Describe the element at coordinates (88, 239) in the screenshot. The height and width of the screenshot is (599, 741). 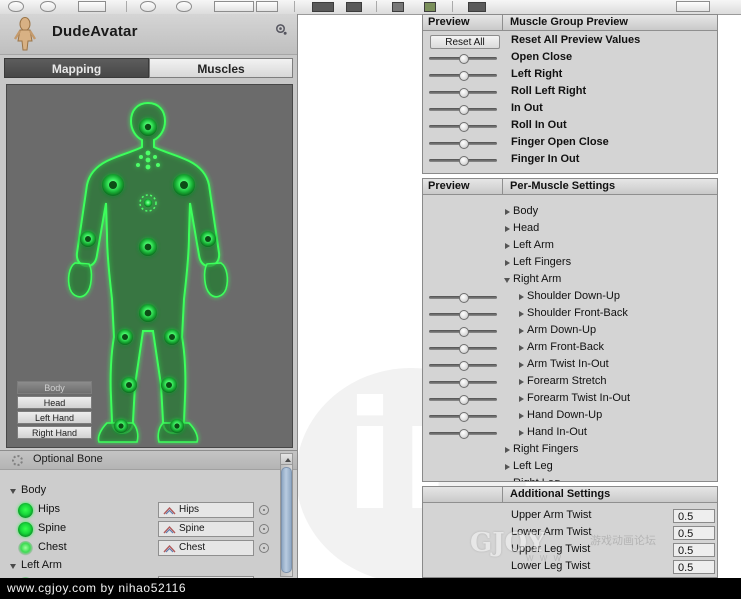
I see `joint-left-elbow` at that location.